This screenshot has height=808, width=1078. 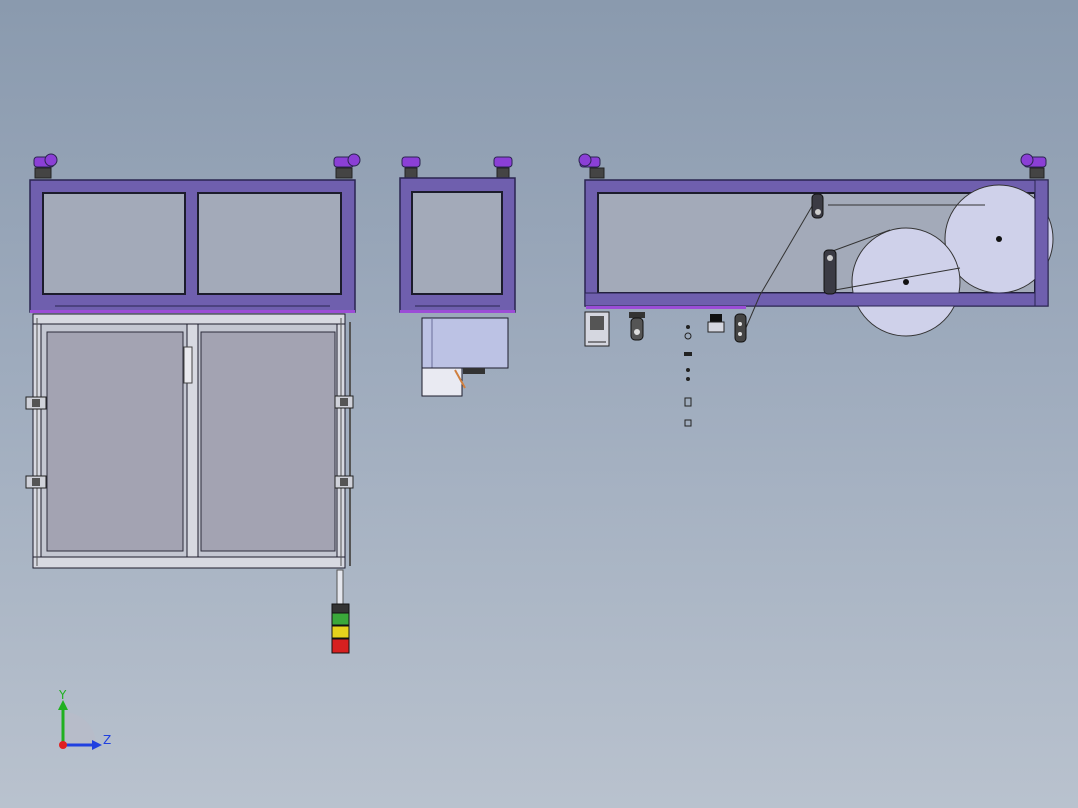 What do you see at coordinates (115, 441) in the screenshot?
I see `panel-left` at bounding box center [115, 441].